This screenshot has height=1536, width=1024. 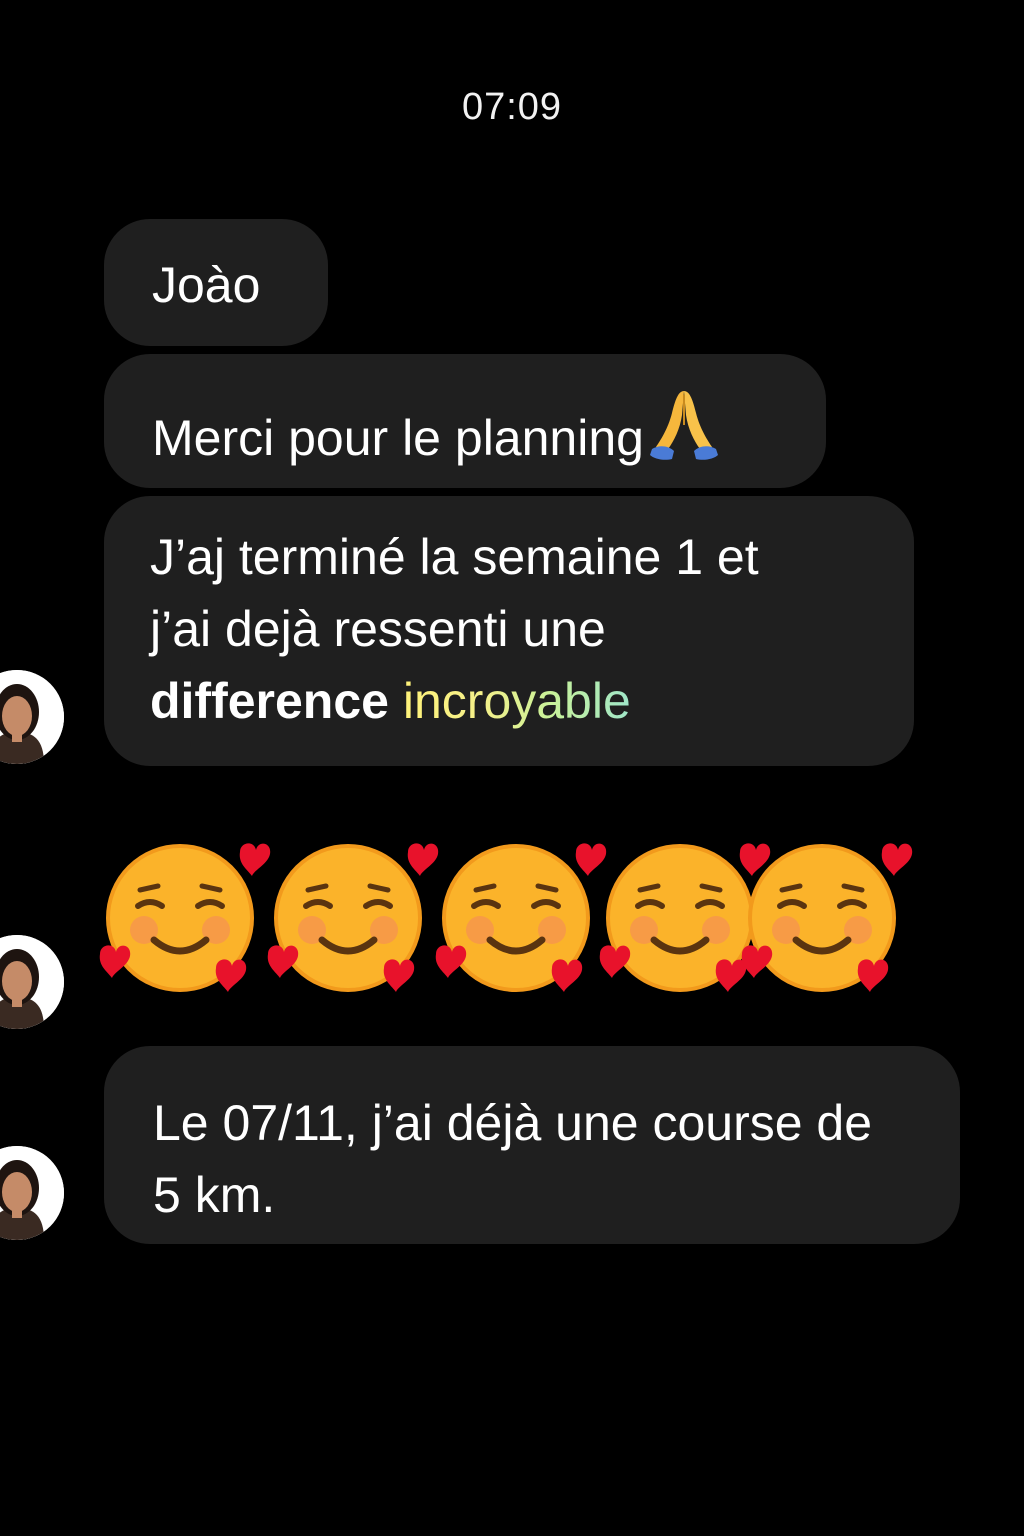 I want to click on message-text: Le 07/11, j’ai déjà une course de 5 km., so click(x=513, y=1159).